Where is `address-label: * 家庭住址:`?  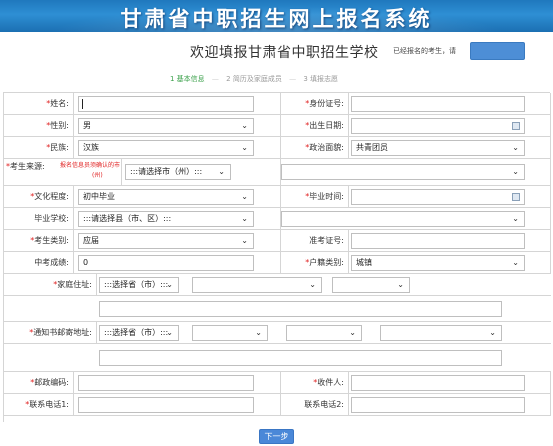 address-label: * 家庭住址: is located at coordinates (50, 284).